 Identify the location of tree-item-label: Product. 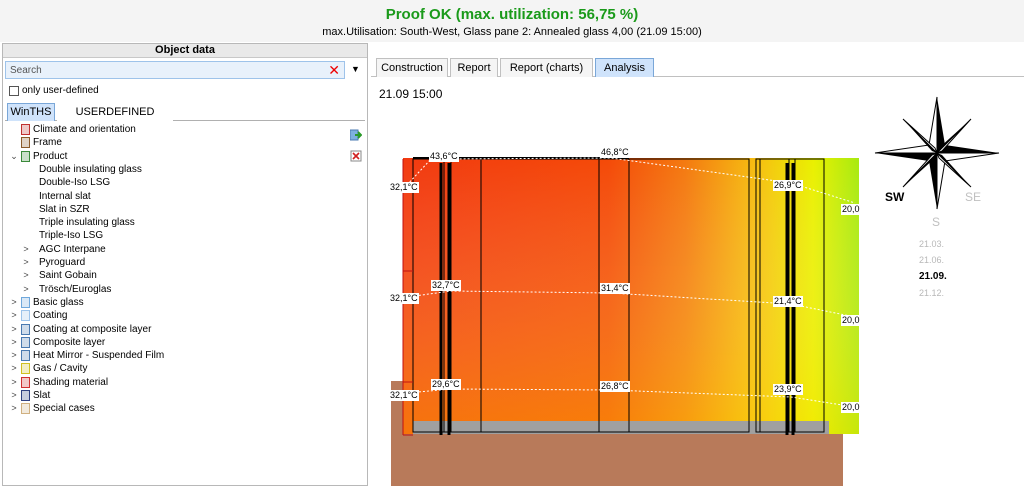
(50, 156).